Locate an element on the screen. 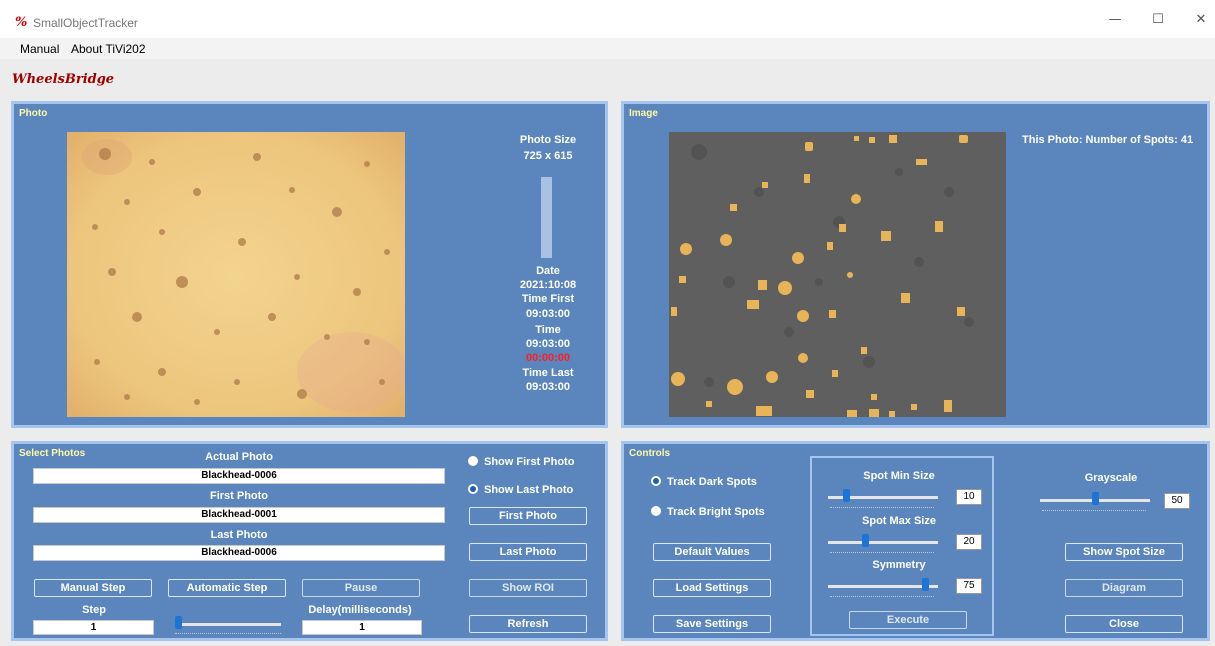  spot-min-slider-thumb is located at coordinates (846, 495).